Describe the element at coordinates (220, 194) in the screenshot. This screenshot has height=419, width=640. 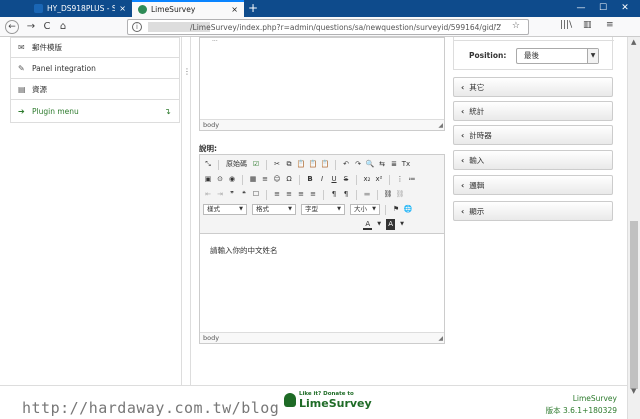
I see `indent-icon: ⇥` at that location.